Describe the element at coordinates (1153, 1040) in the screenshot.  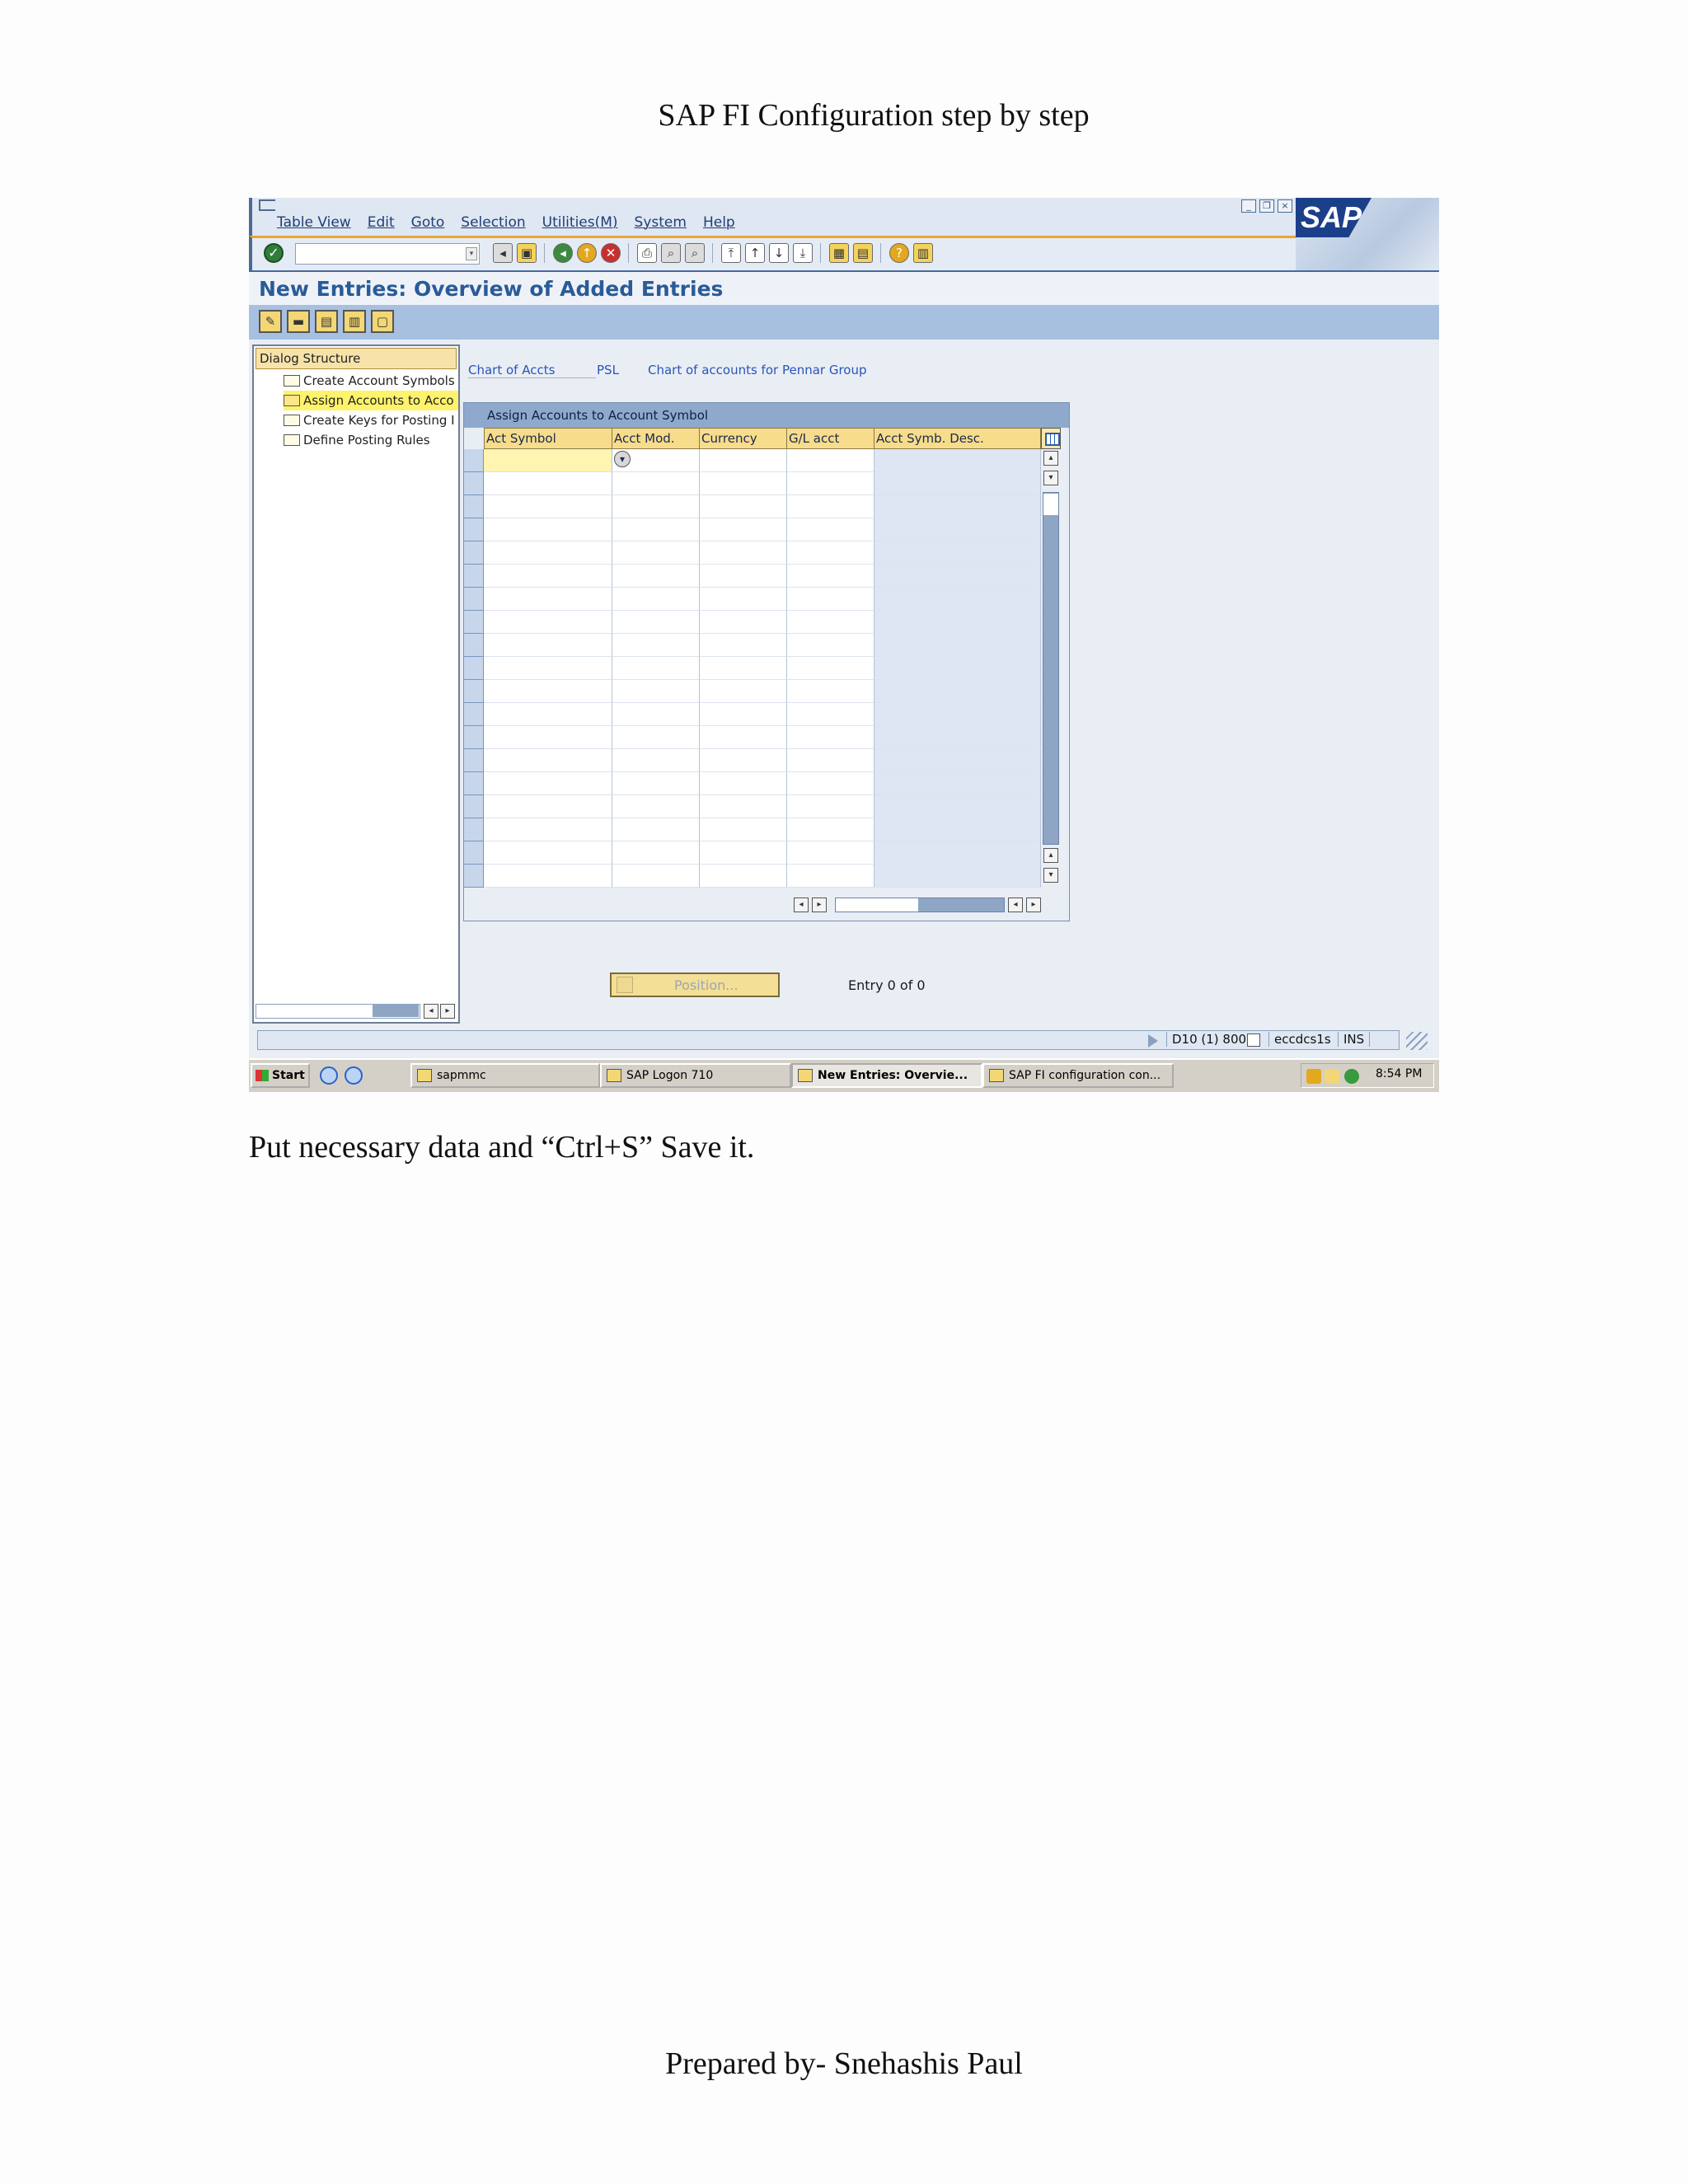
I see `status-toggle-icon` at that location.